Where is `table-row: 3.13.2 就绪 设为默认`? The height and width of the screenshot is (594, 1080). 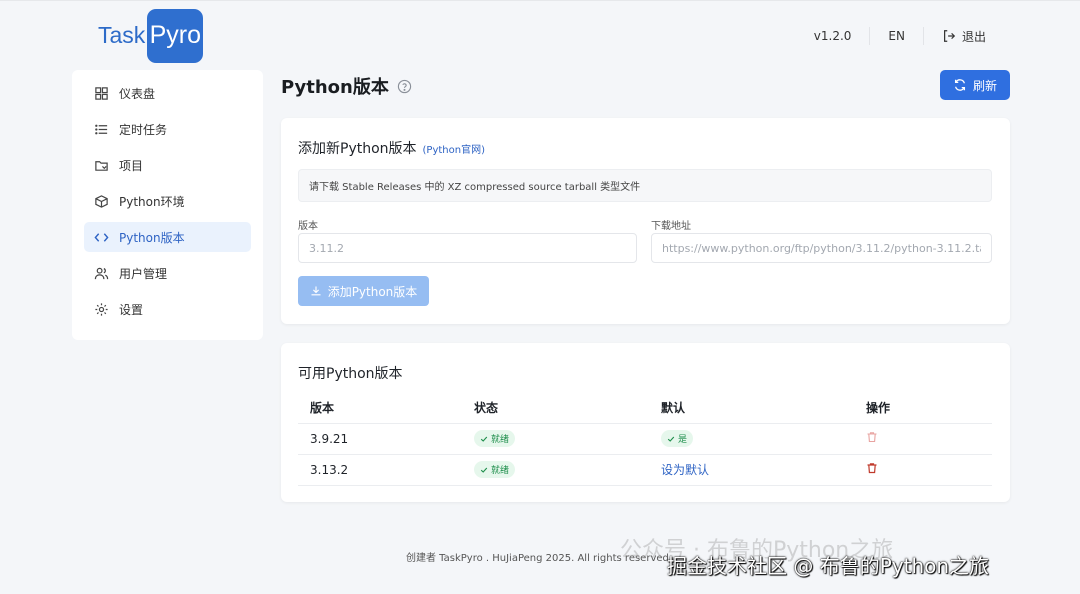
table-row: 3.13.2 就绪 设为默认 is located at coordinates (645, 470).